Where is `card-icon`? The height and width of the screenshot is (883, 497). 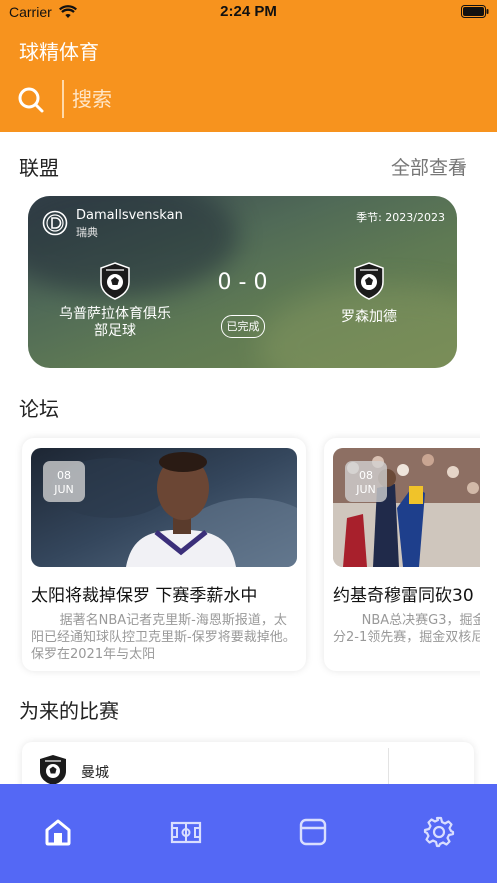
card-icon is located at coordinates (313, 832).